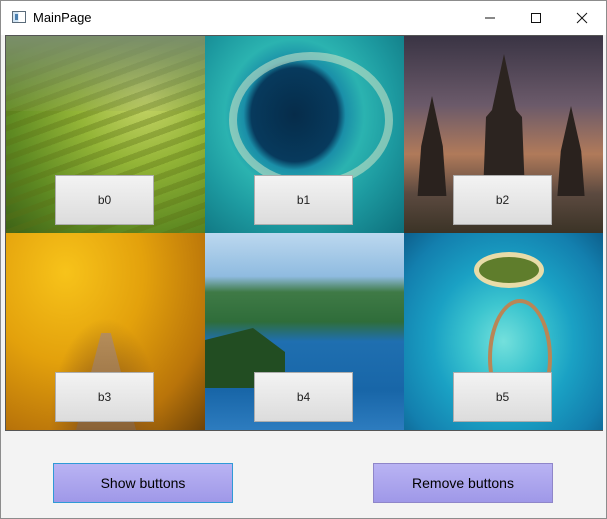  What do you see at coordinates (19, 17) in the screenshot?
I see `app-icon` at bounding box center [19, 17].